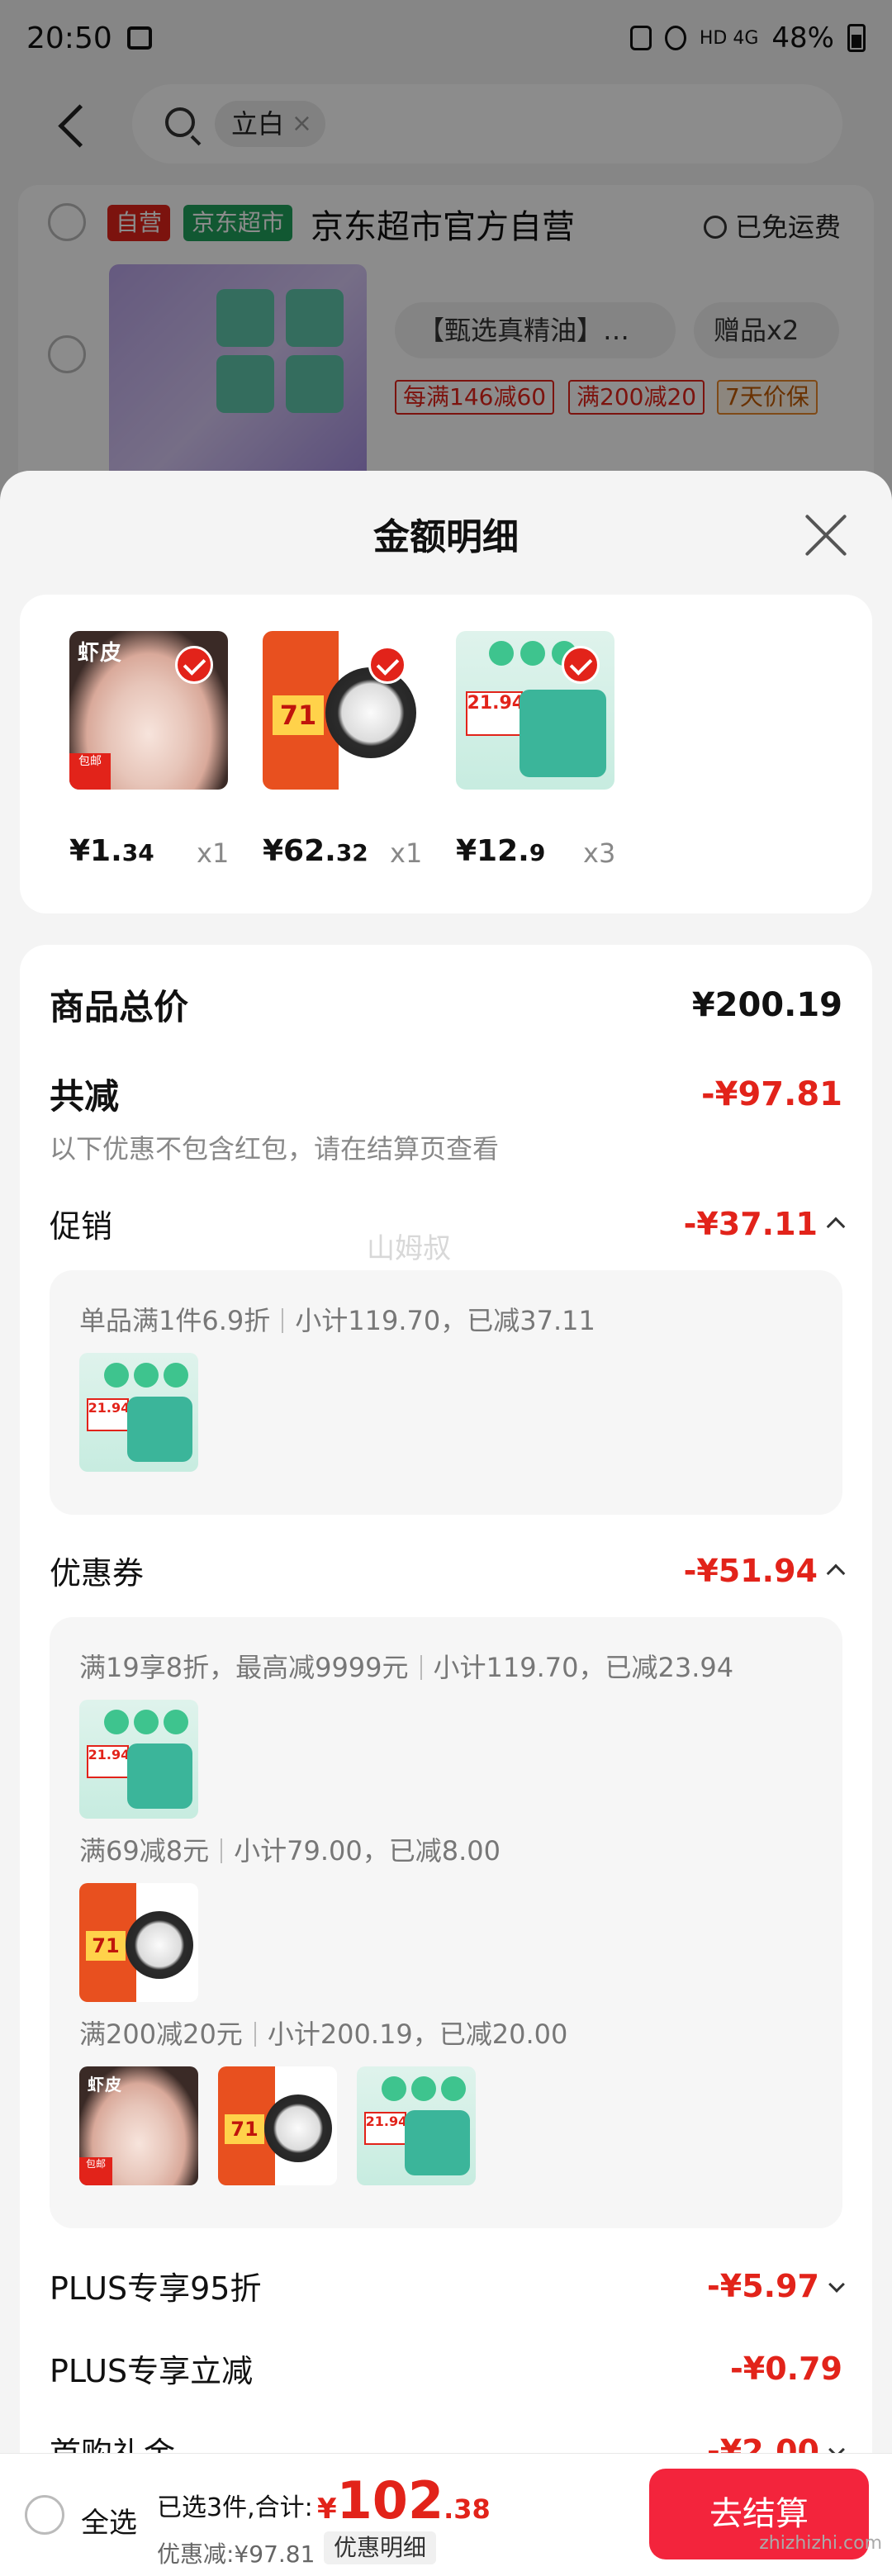  What do you see at coordinates (750, 1223) in the screenshot?
I see `promo-value: -¥37.11` at bounding box center [750, 1223].